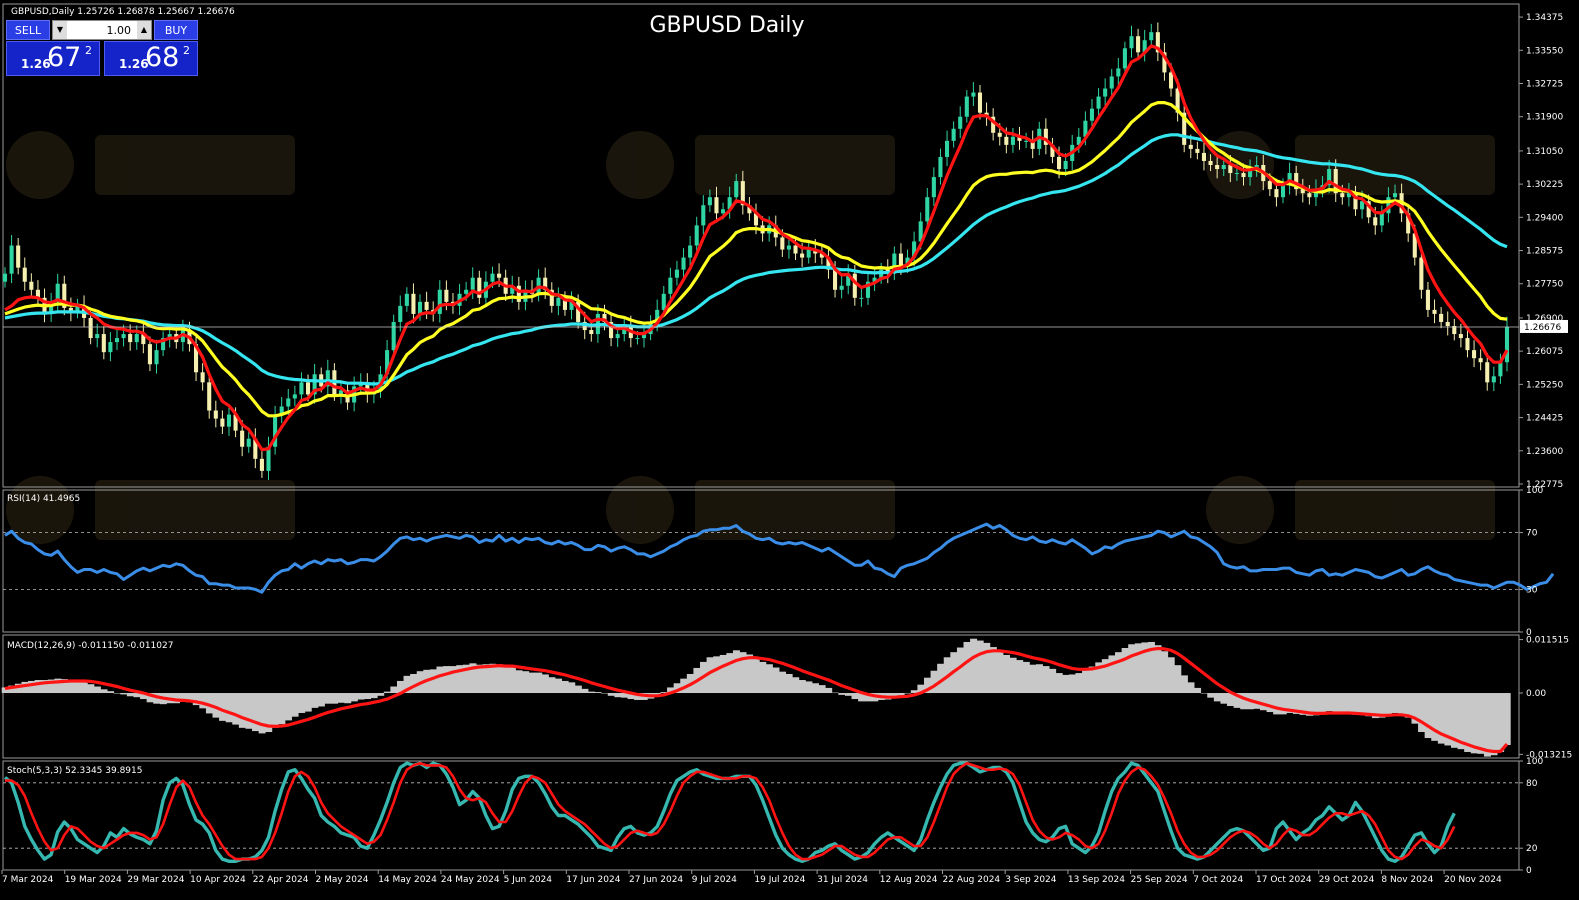 This screenshot has width=1579, height=900. I want to click on lot-size-value: 1.00, so click(102, 31).